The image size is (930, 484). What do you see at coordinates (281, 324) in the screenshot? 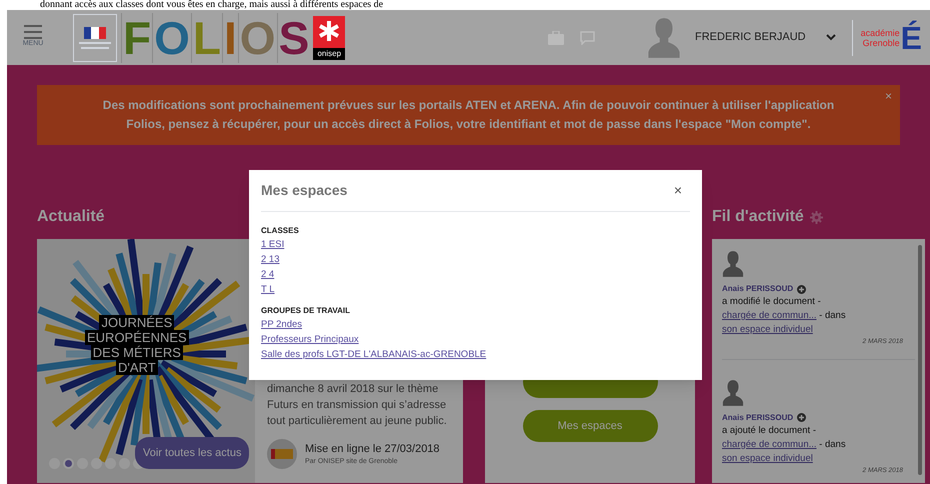
I see `space-link: PP 2ndes` at bounding box center [281, 324].